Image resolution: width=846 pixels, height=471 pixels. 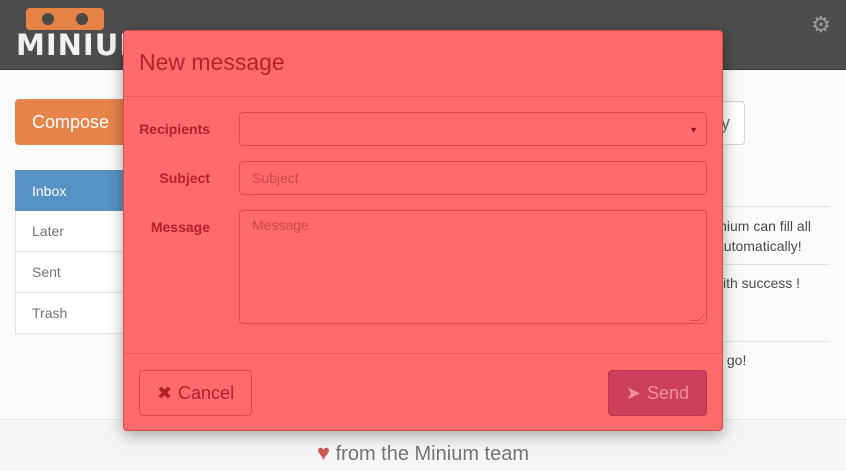 I want to click on cancel-button: ✖ Cancel, so click(x=195, y=393).